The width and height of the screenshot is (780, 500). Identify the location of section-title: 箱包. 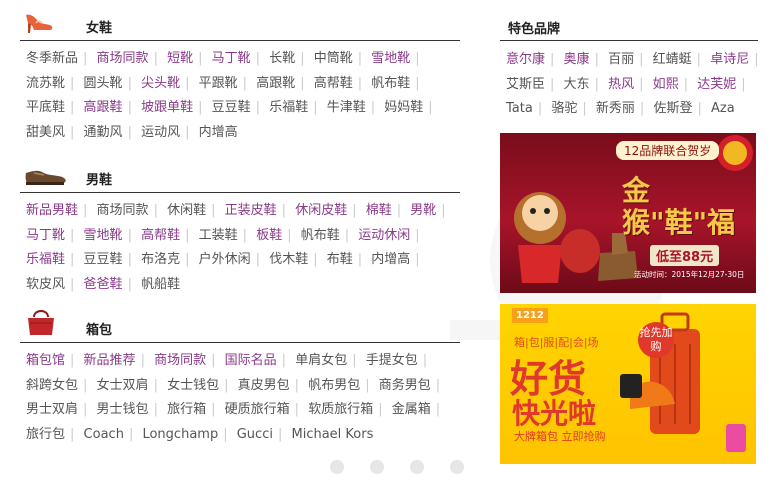
(99, 330).